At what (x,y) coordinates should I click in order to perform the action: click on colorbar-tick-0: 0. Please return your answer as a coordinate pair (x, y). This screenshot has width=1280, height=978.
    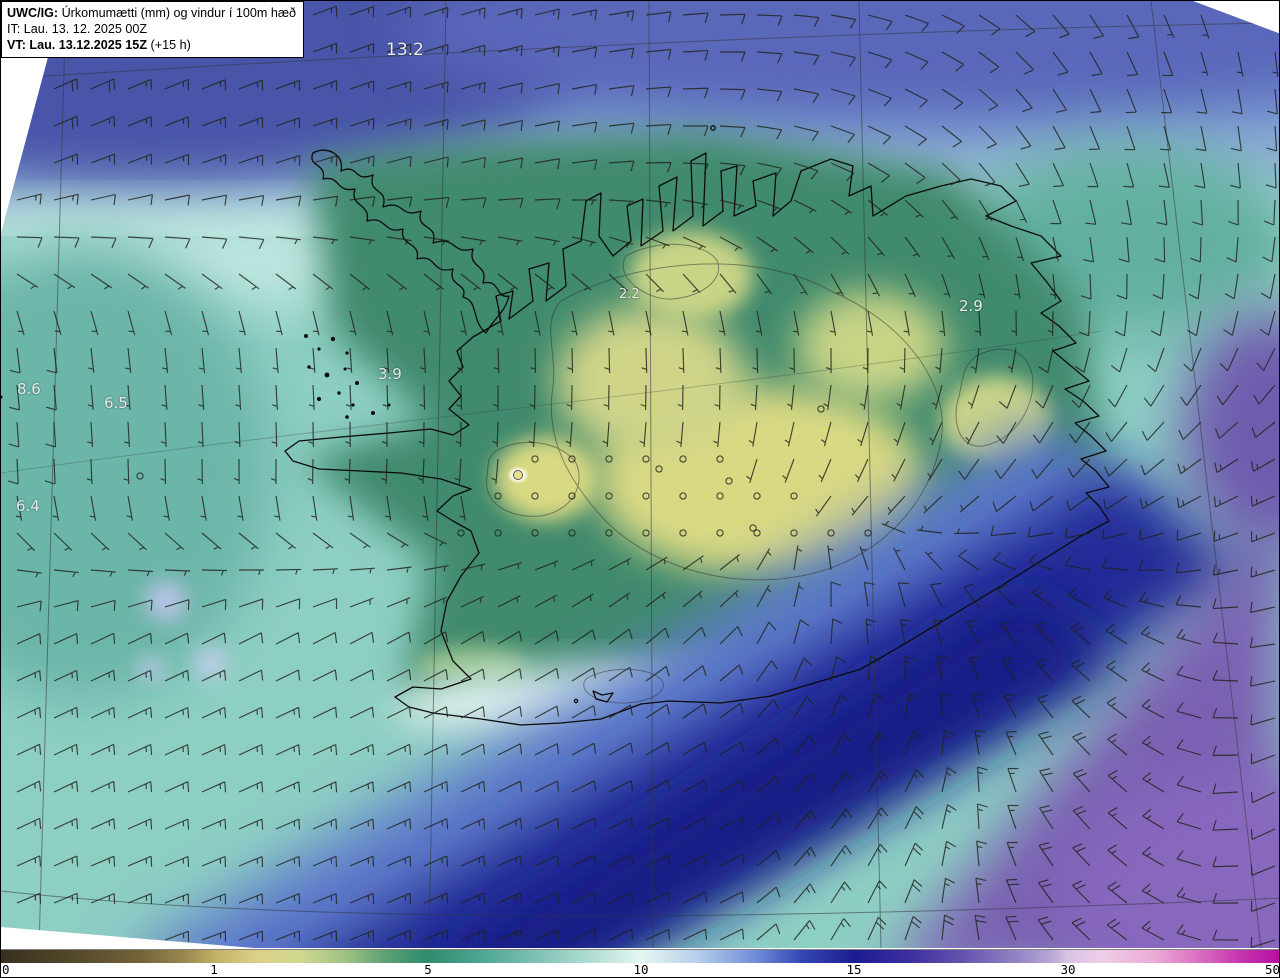
    Looking at the image, I should click on (6, 969).